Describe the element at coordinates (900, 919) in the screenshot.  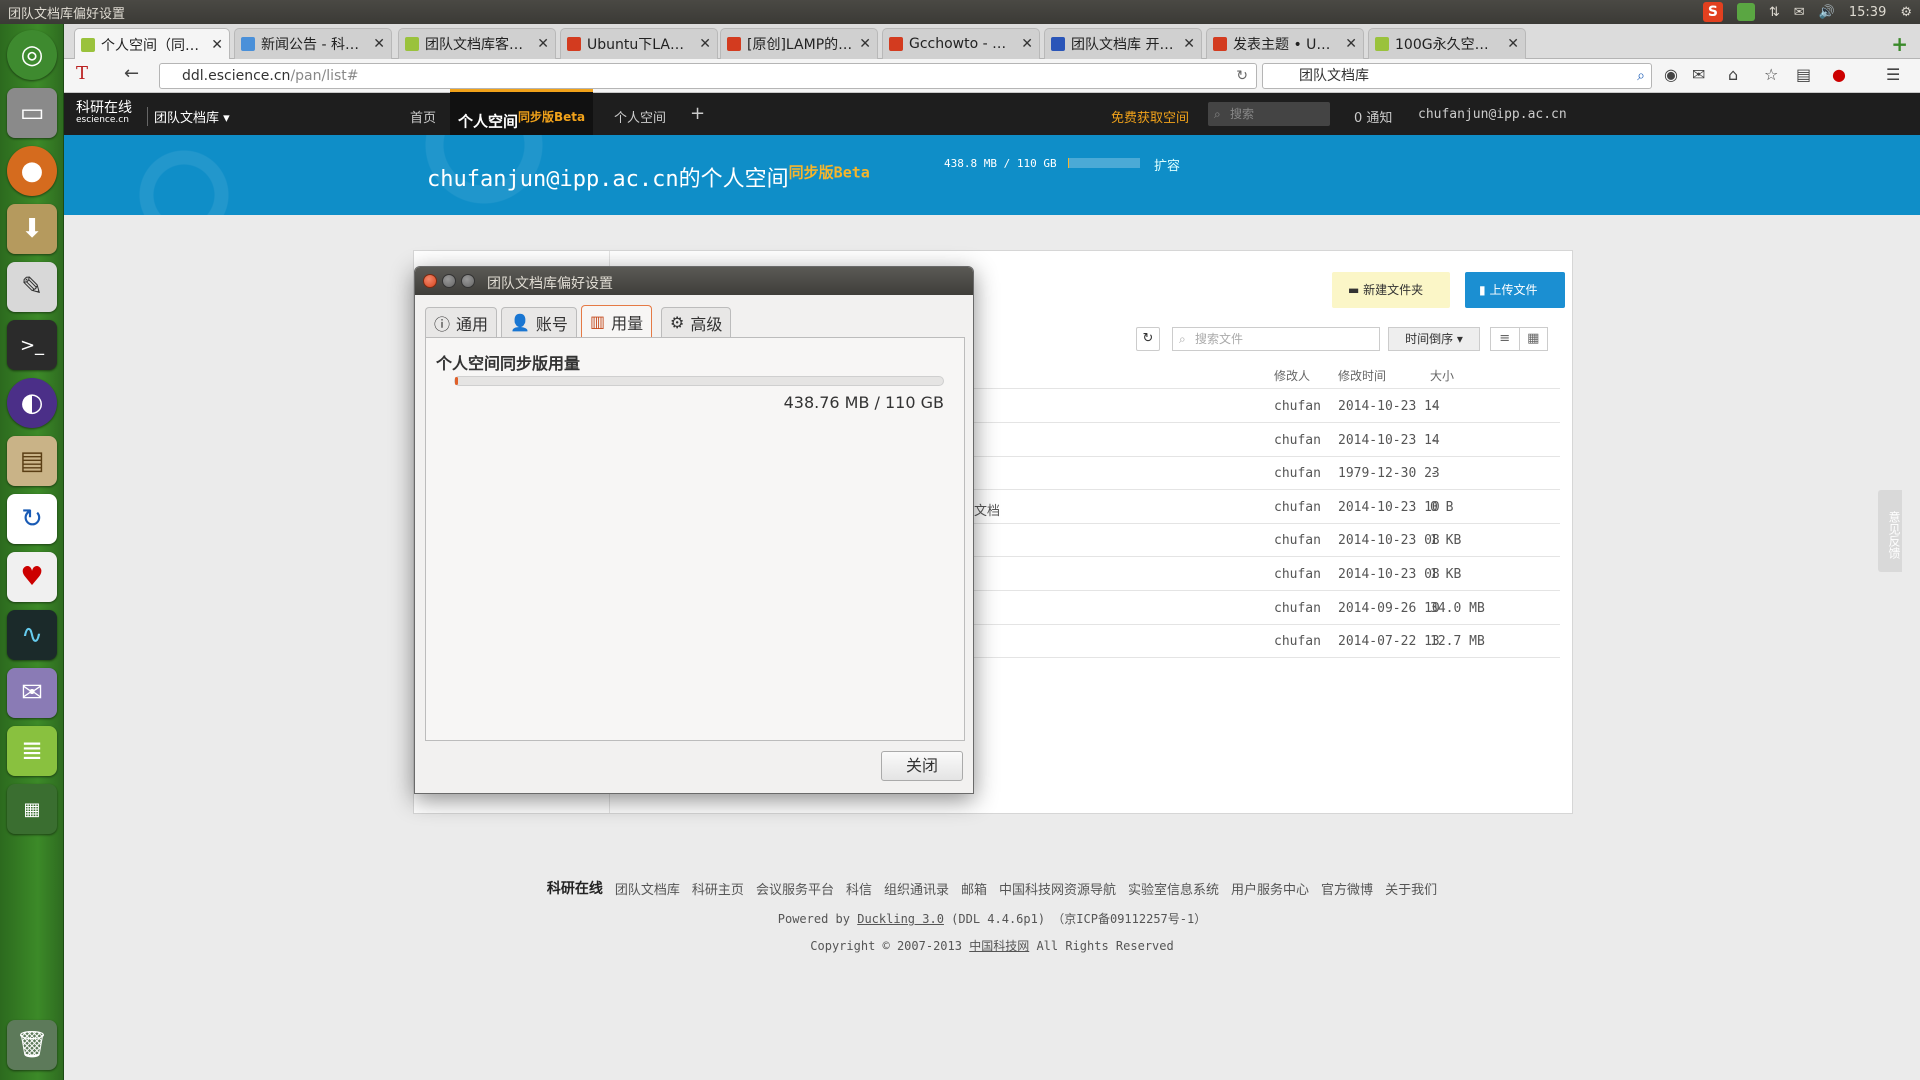
I see `duckling-link: Duckling 3.0` at that location.